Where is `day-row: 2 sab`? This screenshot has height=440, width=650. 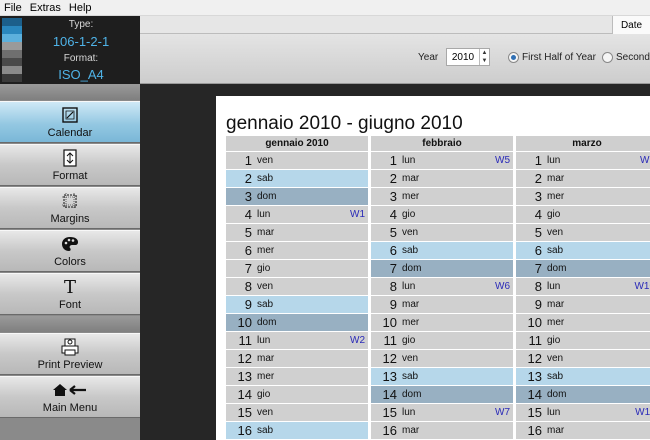
day-row: 2 sab is located at coordinates (297, 179).